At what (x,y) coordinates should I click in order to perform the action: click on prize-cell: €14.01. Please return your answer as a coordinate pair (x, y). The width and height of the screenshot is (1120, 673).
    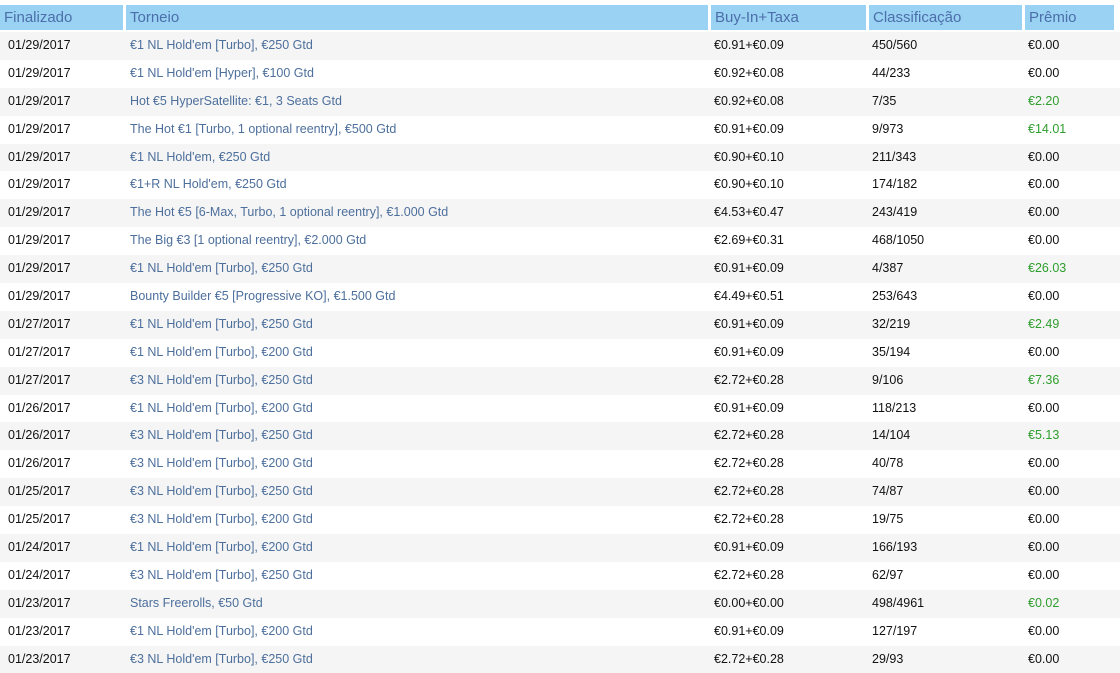
    Looking at the image, I should click on (1047, 128).